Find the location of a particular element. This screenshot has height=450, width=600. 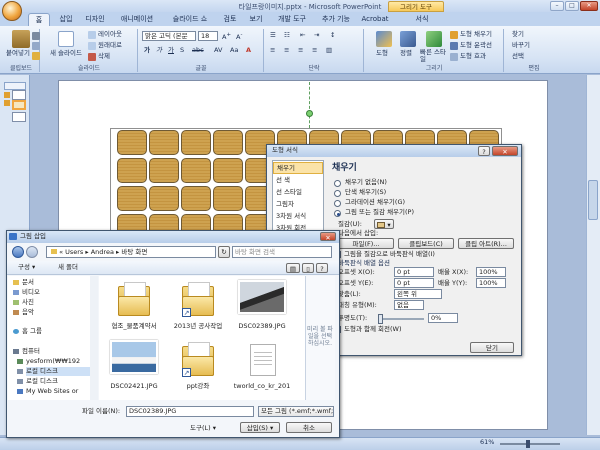

reset-button: 원래대로 is located at coordinates (110, 45).